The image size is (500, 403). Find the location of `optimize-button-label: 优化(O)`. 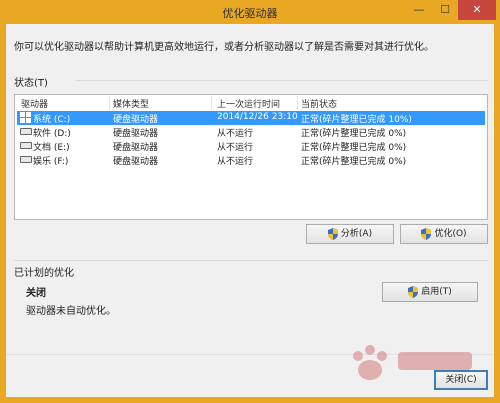

optimize-button-label: 优化(O) is located at coordinates (450, 234).